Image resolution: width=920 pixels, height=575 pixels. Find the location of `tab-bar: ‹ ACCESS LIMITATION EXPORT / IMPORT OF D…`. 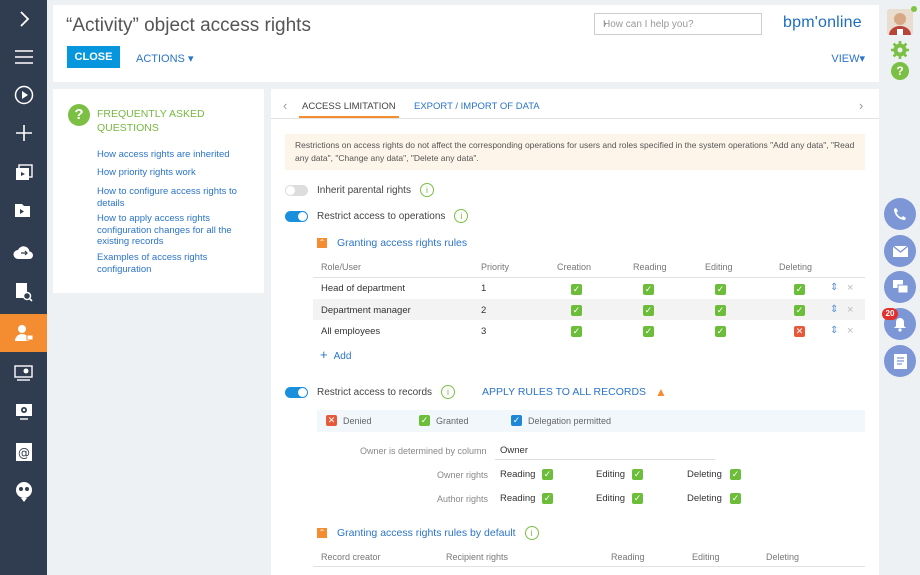

tab-bar: ‹ ACCESS LIMITATION EXPORT / IMPORT OF D… is located at coordinates (575, 104).